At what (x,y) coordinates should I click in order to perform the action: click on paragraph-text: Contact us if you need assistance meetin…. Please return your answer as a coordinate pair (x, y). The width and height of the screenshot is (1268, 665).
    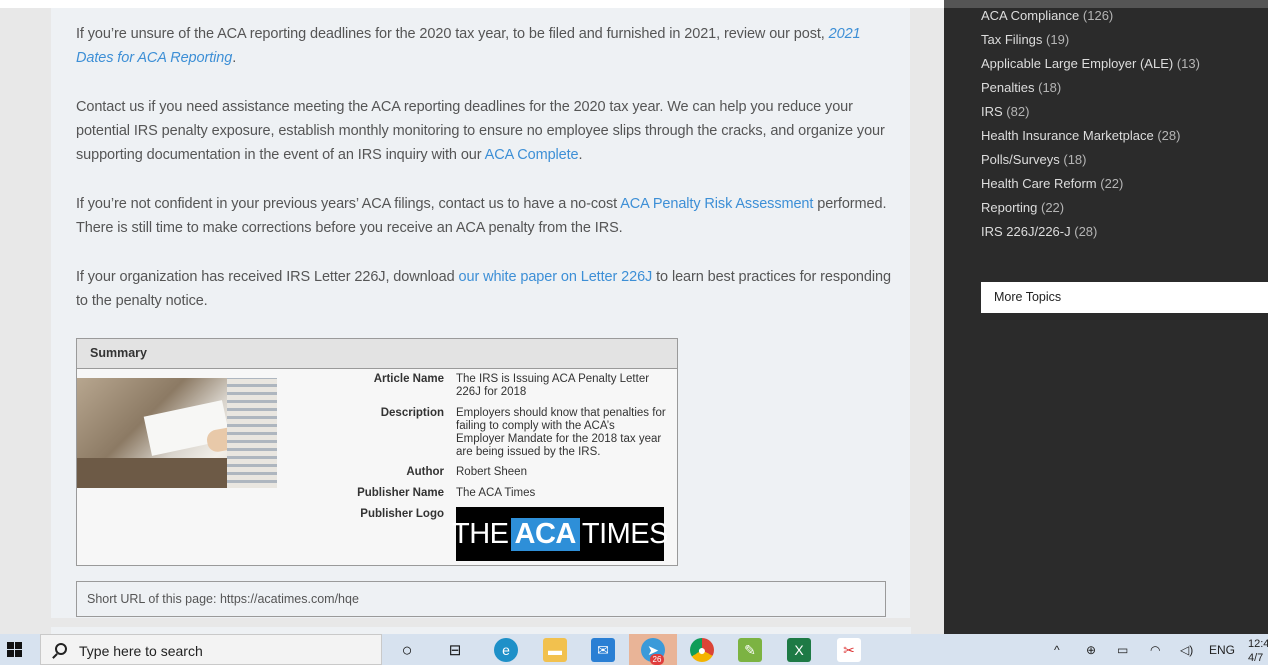
    Looking at the image, I should click on (480, 131).